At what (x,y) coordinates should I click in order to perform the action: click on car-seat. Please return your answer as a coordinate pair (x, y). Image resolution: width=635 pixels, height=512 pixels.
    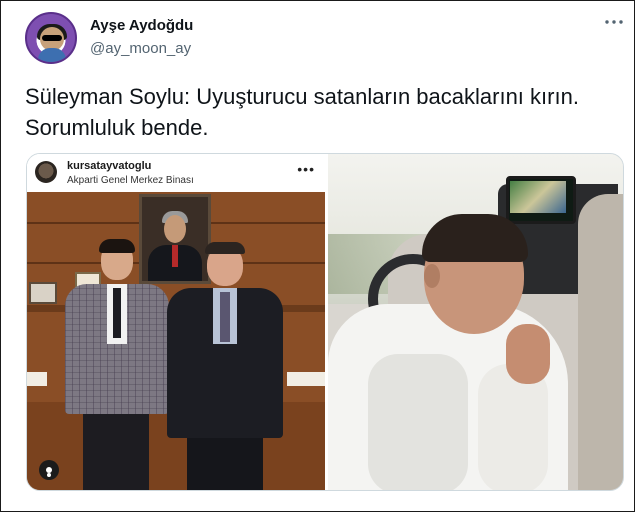
    Looking at the image, I should click on (600, 342).